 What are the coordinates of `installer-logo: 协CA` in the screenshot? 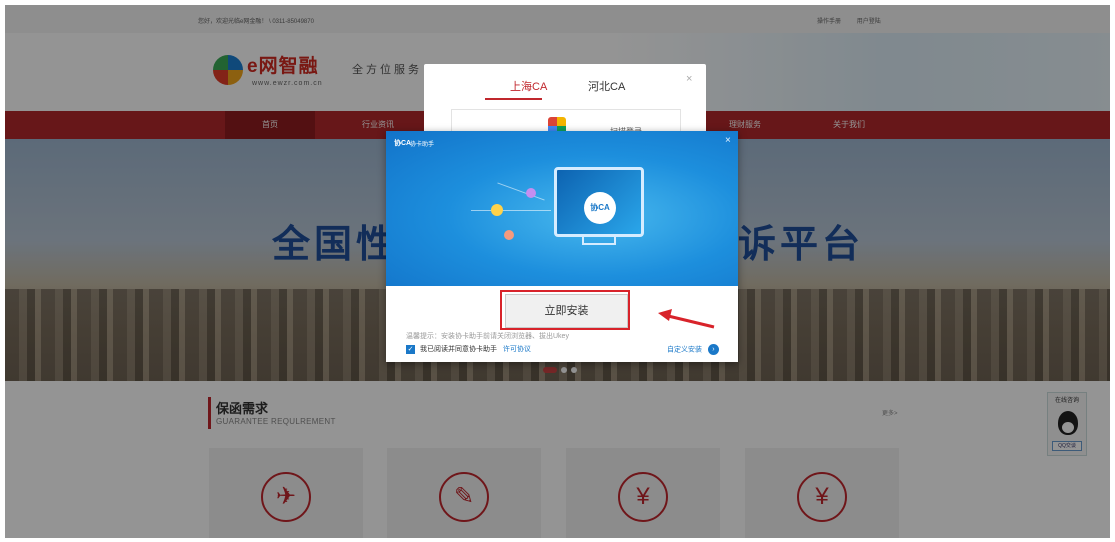 It's located at (403, 143).